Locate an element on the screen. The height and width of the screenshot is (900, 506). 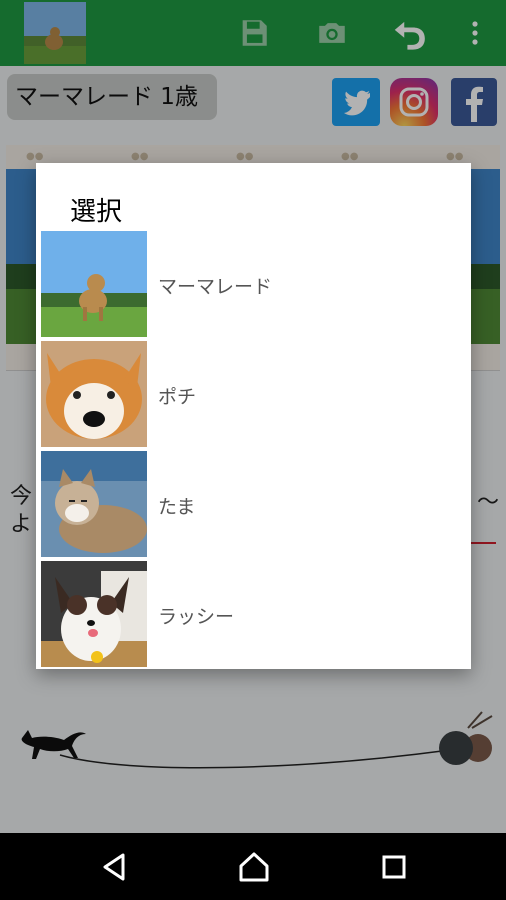
dialog-title: 選択 is located at coordinates (96, 212).